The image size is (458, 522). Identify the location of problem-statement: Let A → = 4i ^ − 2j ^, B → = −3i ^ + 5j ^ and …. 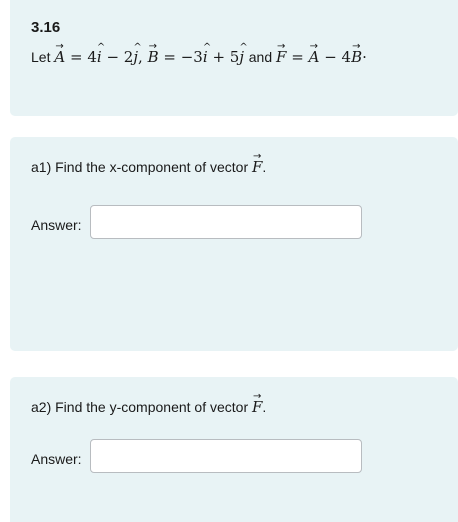
(199, 53).